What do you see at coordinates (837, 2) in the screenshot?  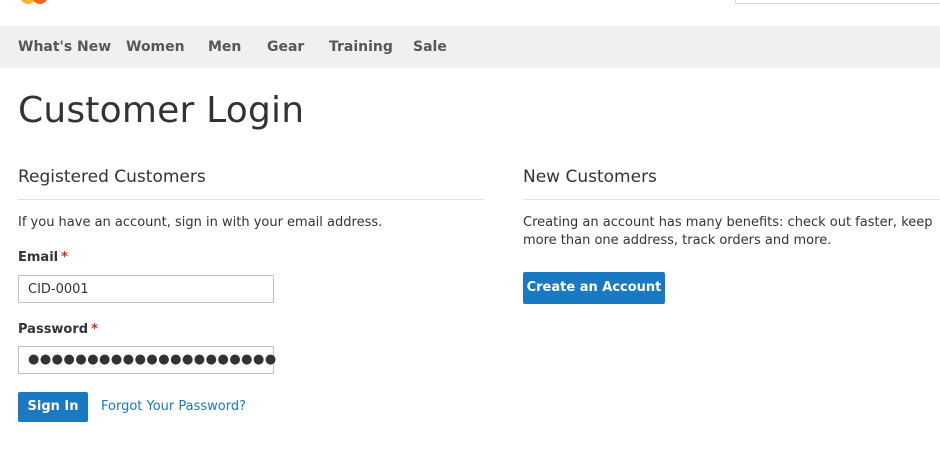 I see `search-input` at bounding box center [837, 2].